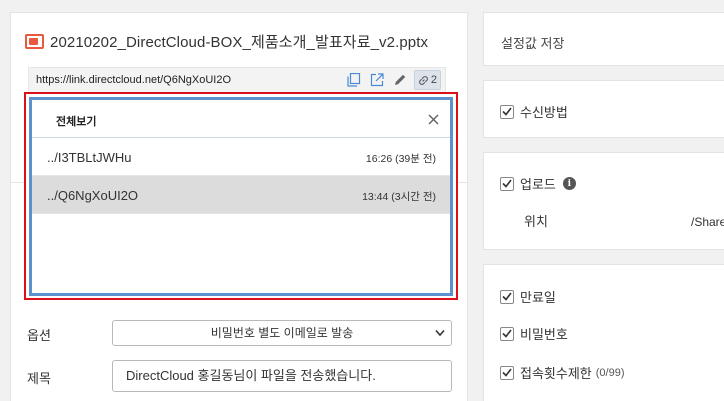  I want to click on pptx-file-icon, so click(34, 41).